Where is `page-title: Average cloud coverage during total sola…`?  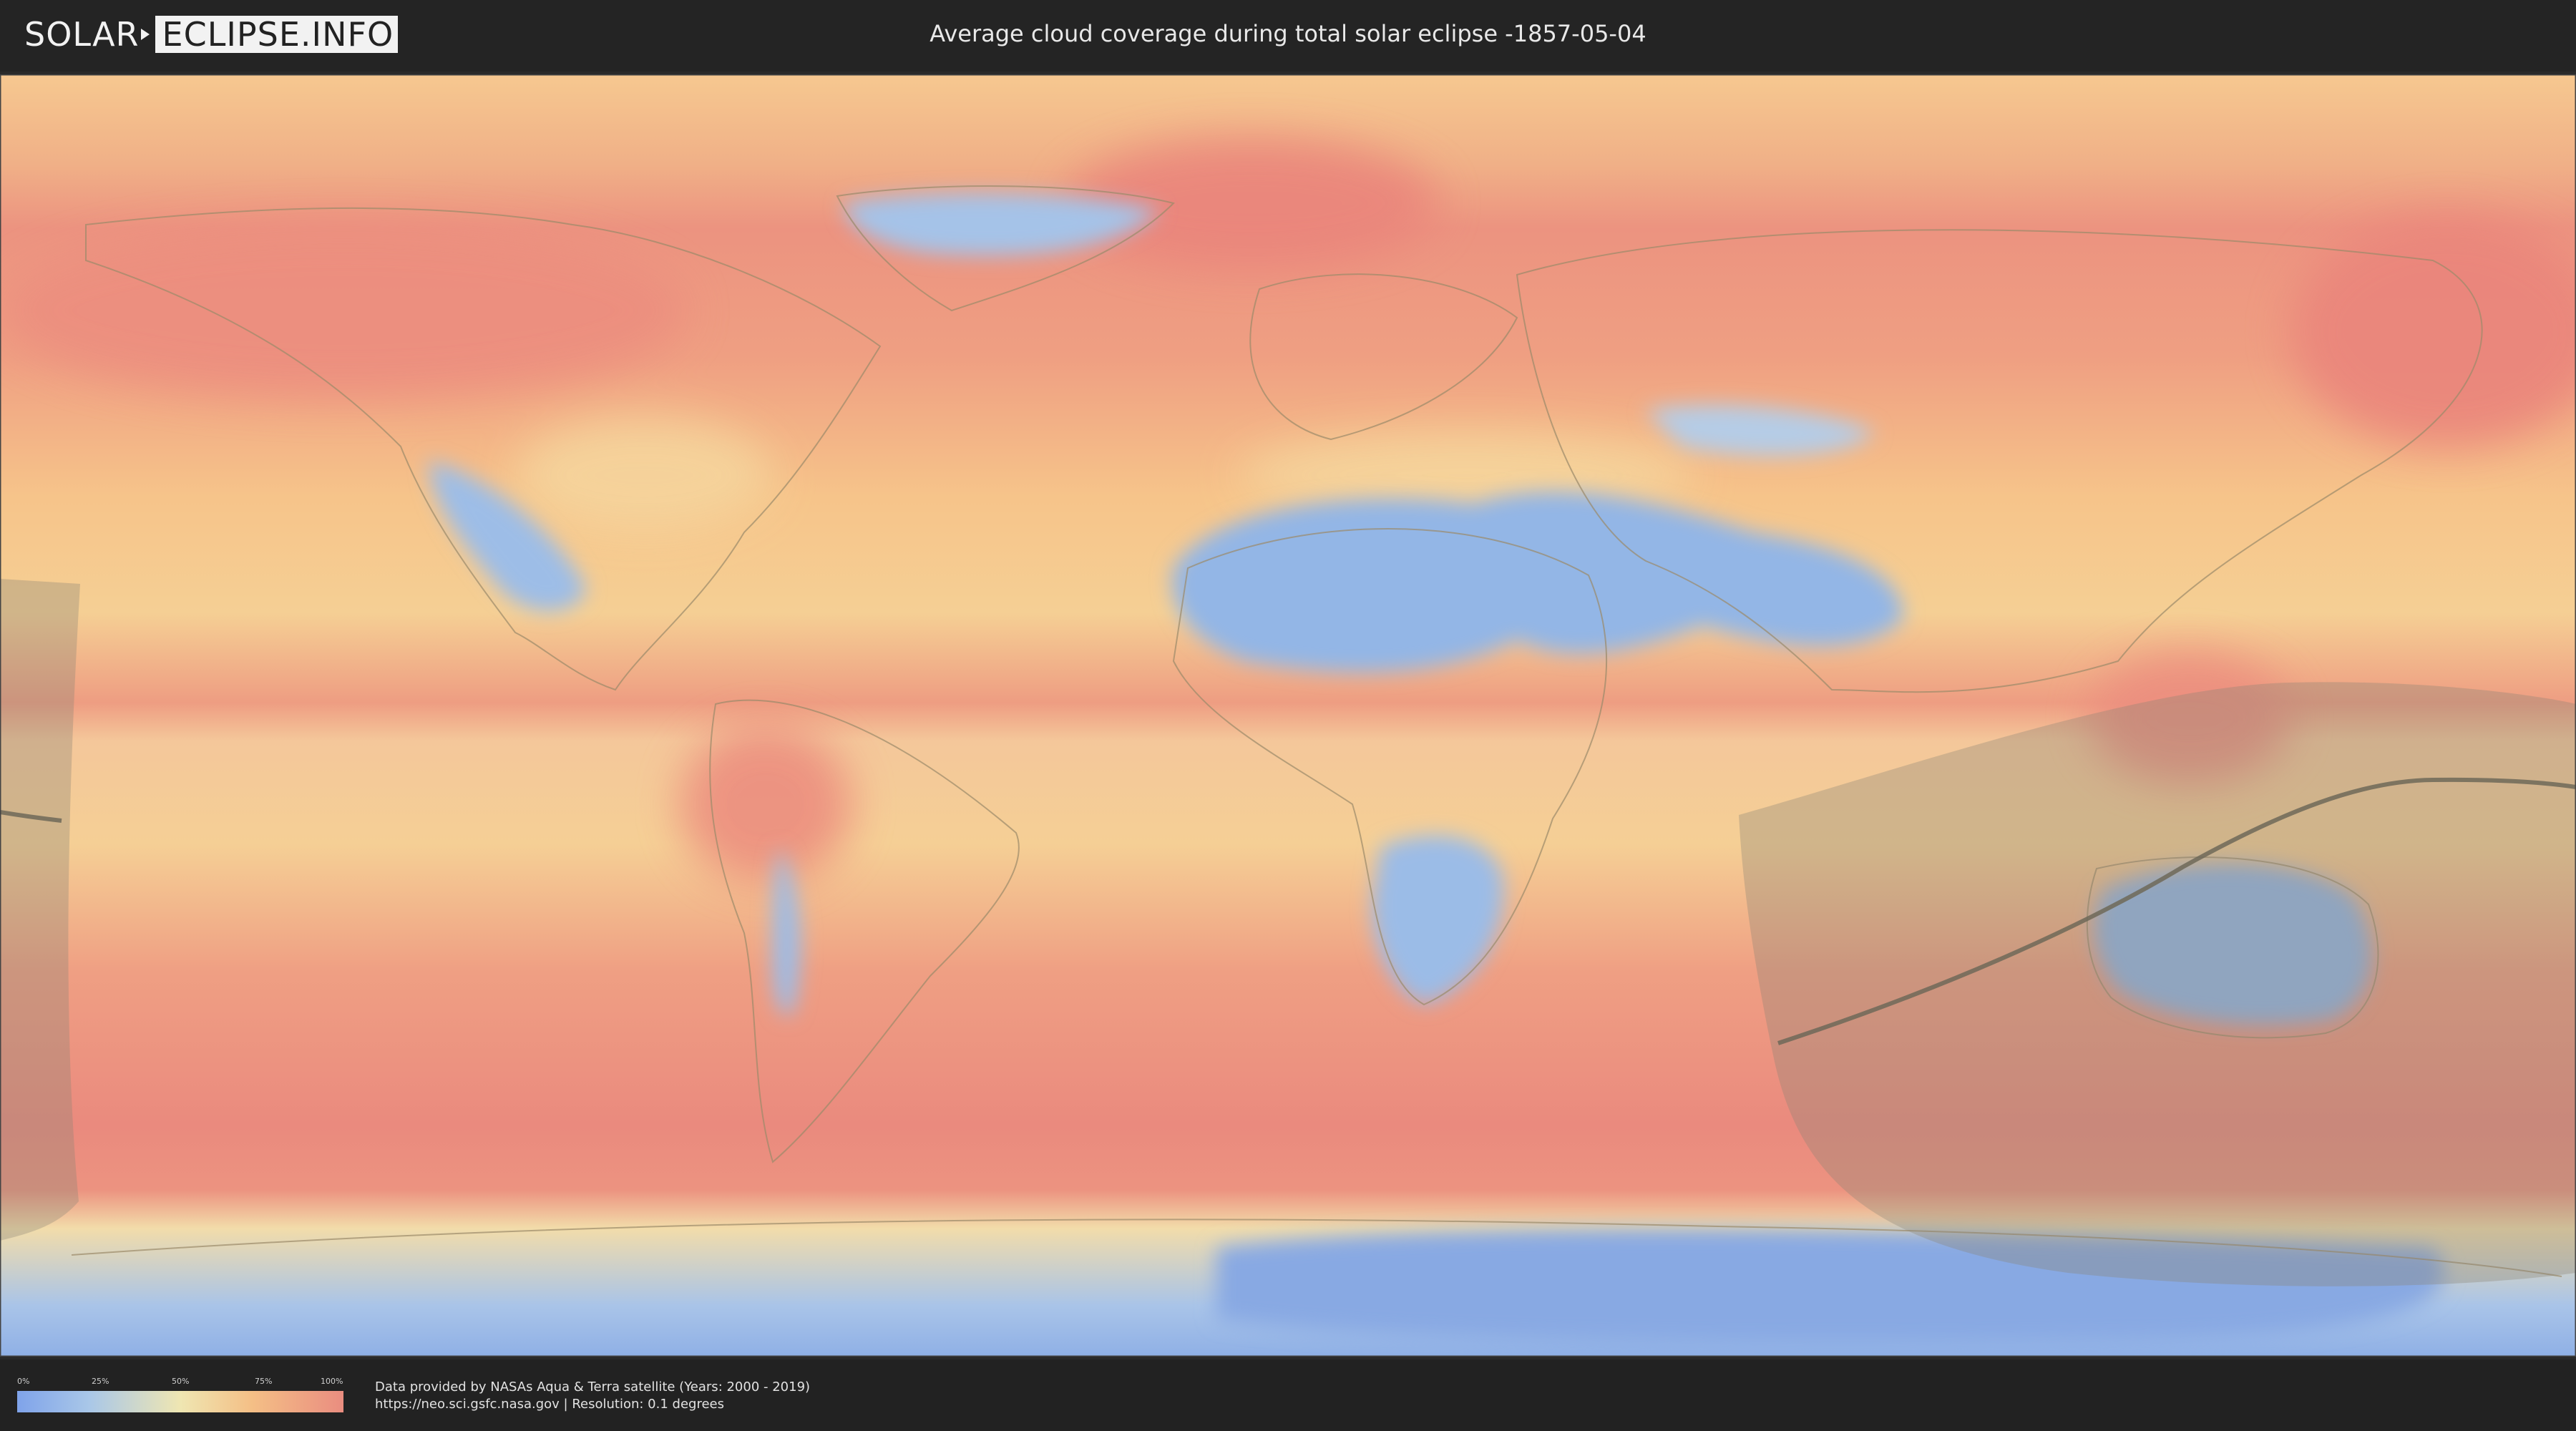 page-title: Average cloud coverage during total sola… is located at coordinates (1288, 33).